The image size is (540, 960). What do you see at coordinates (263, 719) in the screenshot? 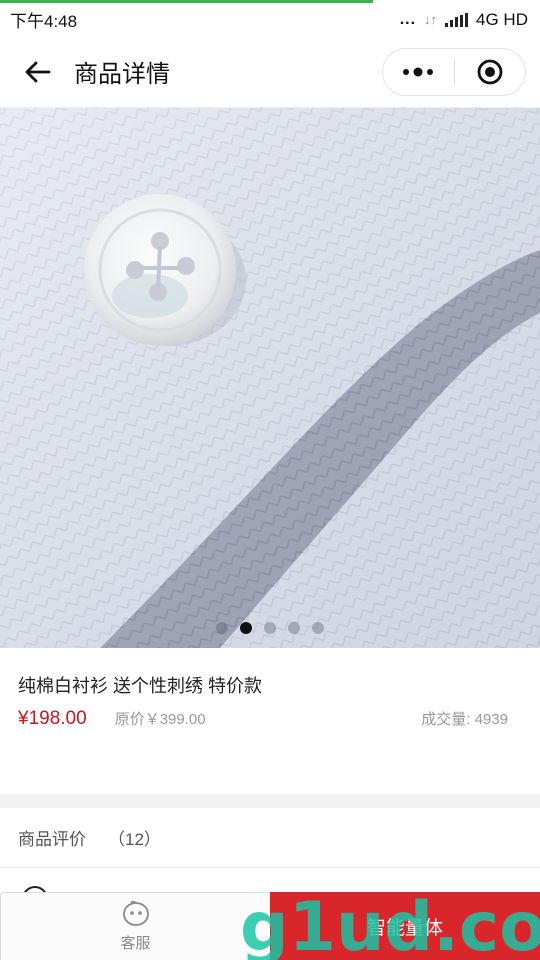
I see `price-row: ¥198.00 原价￥399.00 成交量: 4939` at bounding box center [263, 719].